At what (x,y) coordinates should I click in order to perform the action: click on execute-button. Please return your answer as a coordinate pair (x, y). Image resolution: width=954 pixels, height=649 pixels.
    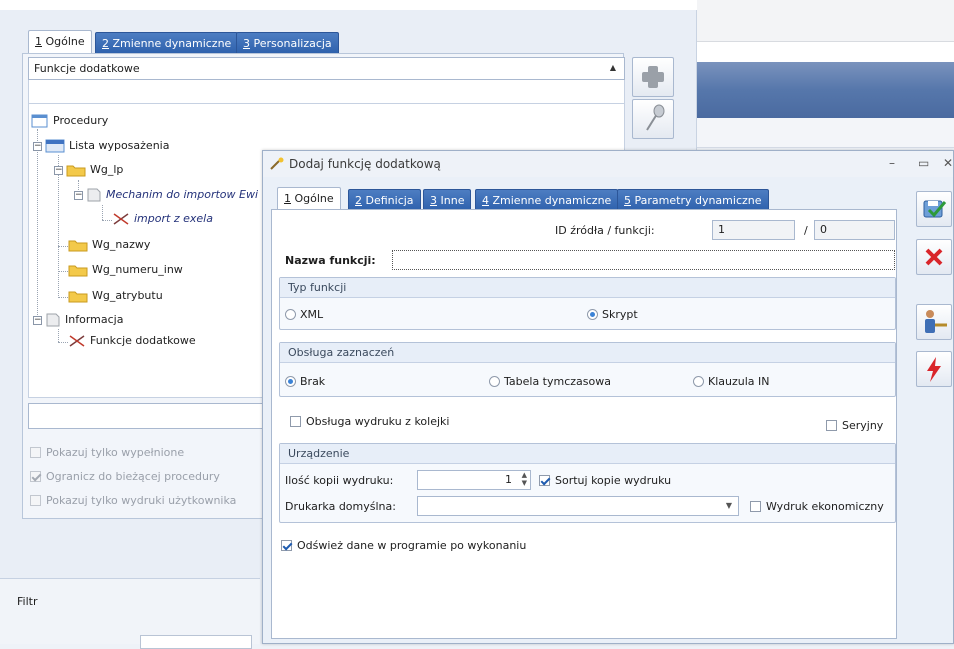
    Looking at the image, I should click on (934, 369).